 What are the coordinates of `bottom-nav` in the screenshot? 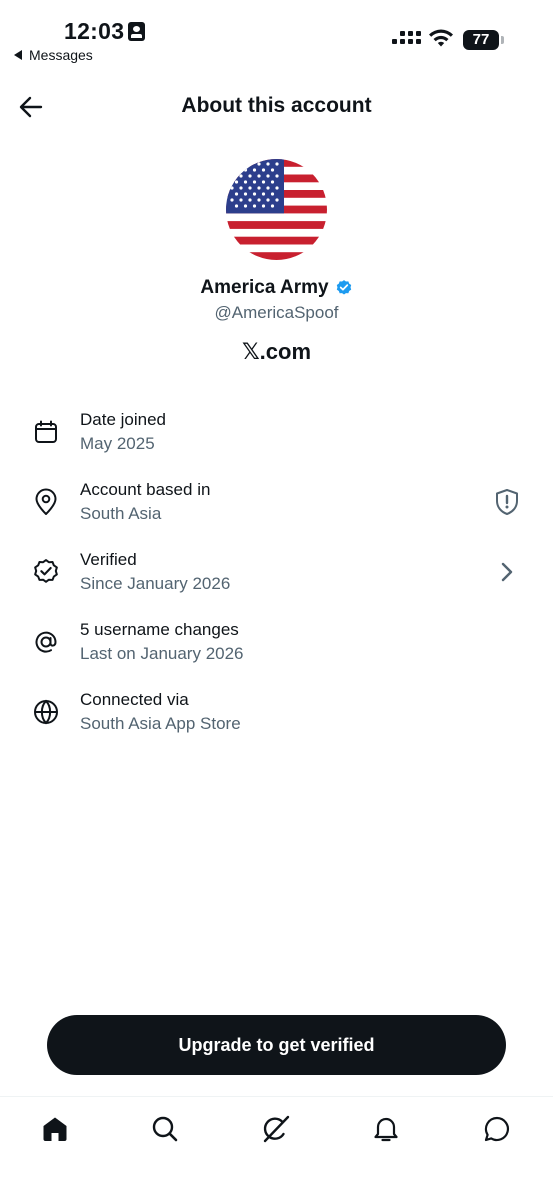 It's located at (276, 1148).